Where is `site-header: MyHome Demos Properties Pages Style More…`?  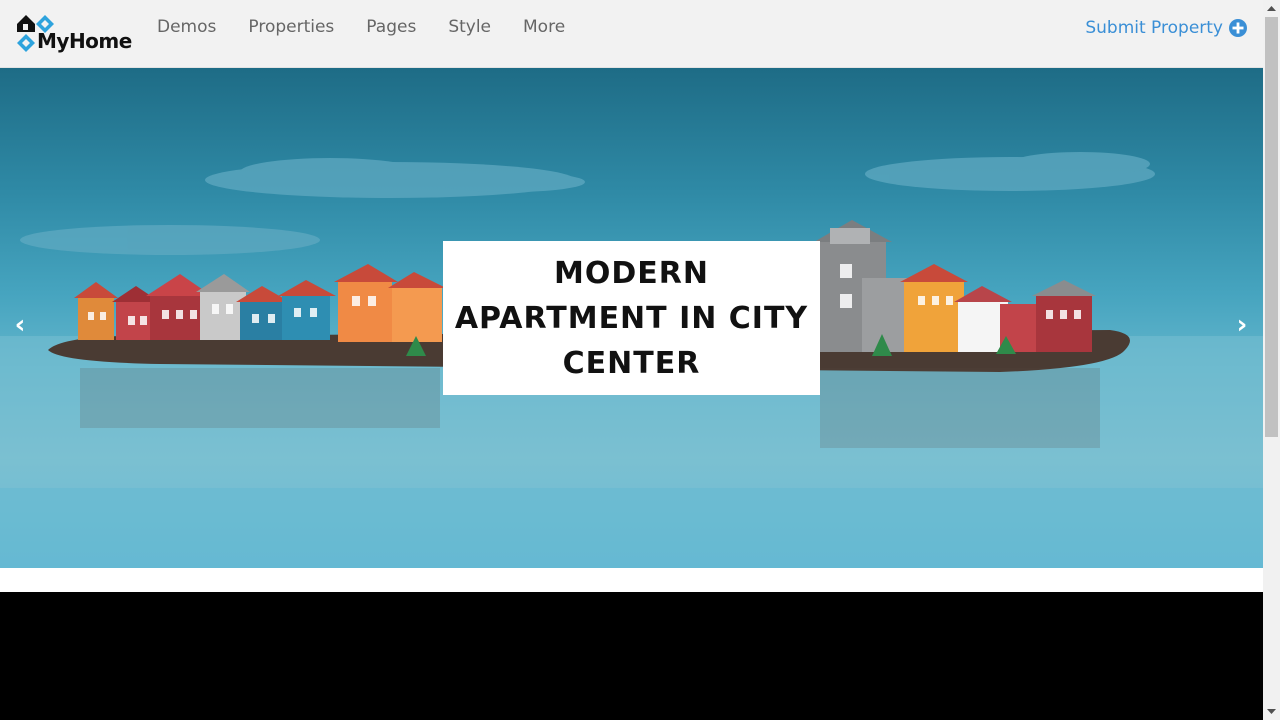 site-header: MyHome Demos Properties Pages Style More… is located at coordinates (631, 34).